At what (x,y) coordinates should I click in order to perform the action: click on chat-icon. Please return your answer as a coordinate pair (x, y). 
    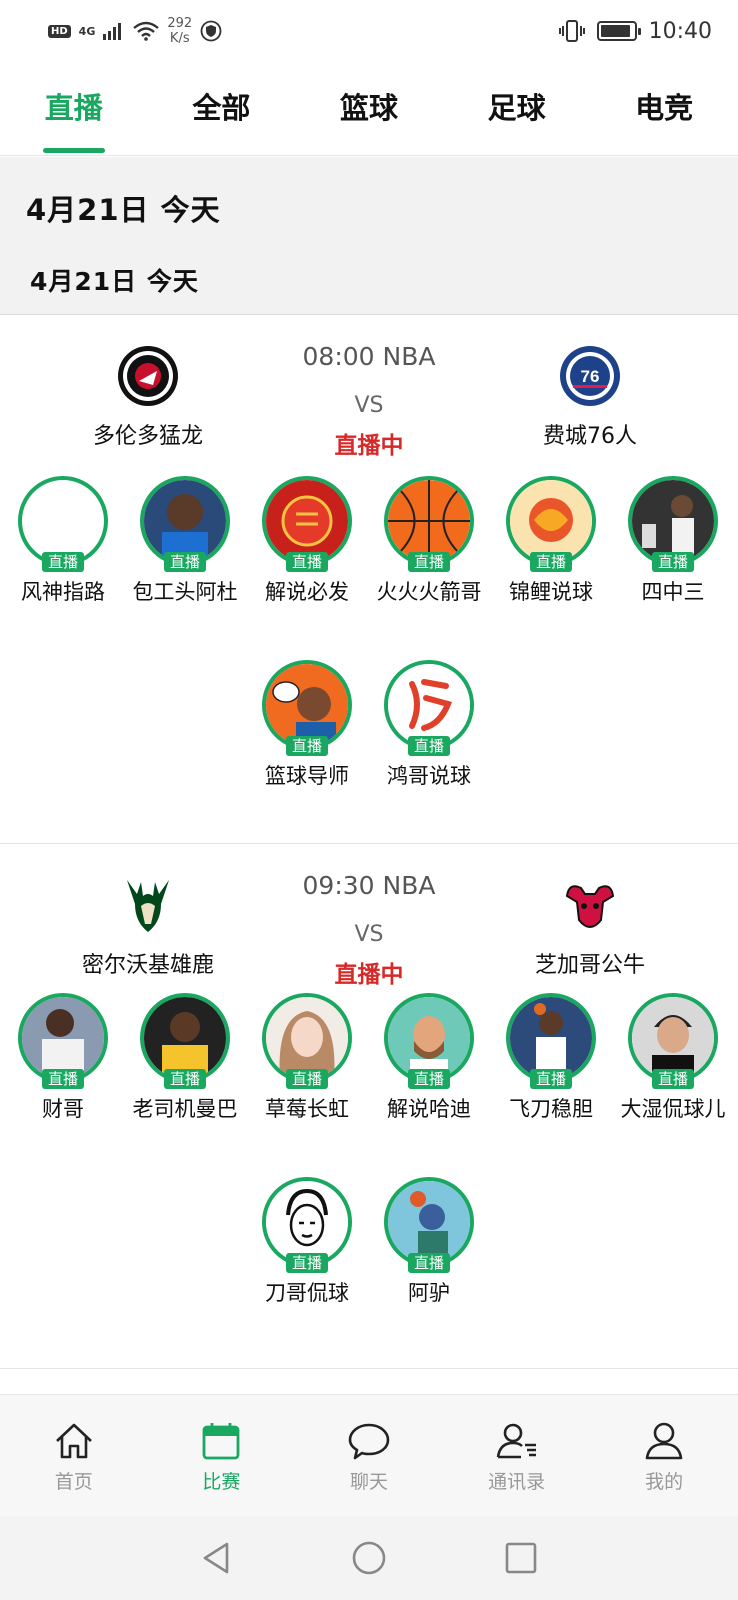
    Looking at the image, I should click on (369, 1441).